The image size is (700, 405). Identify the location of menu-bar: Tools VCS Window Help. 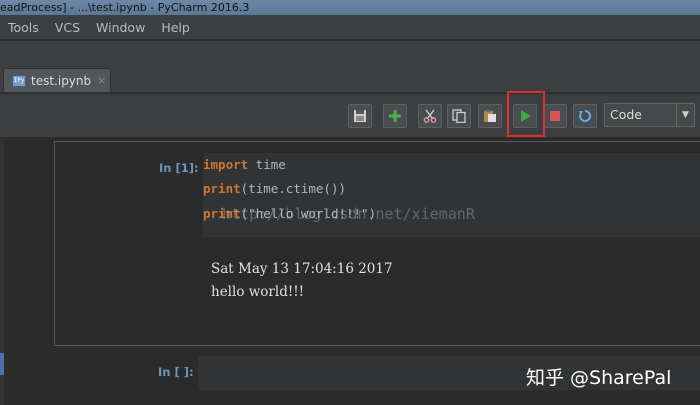
(350, 27).